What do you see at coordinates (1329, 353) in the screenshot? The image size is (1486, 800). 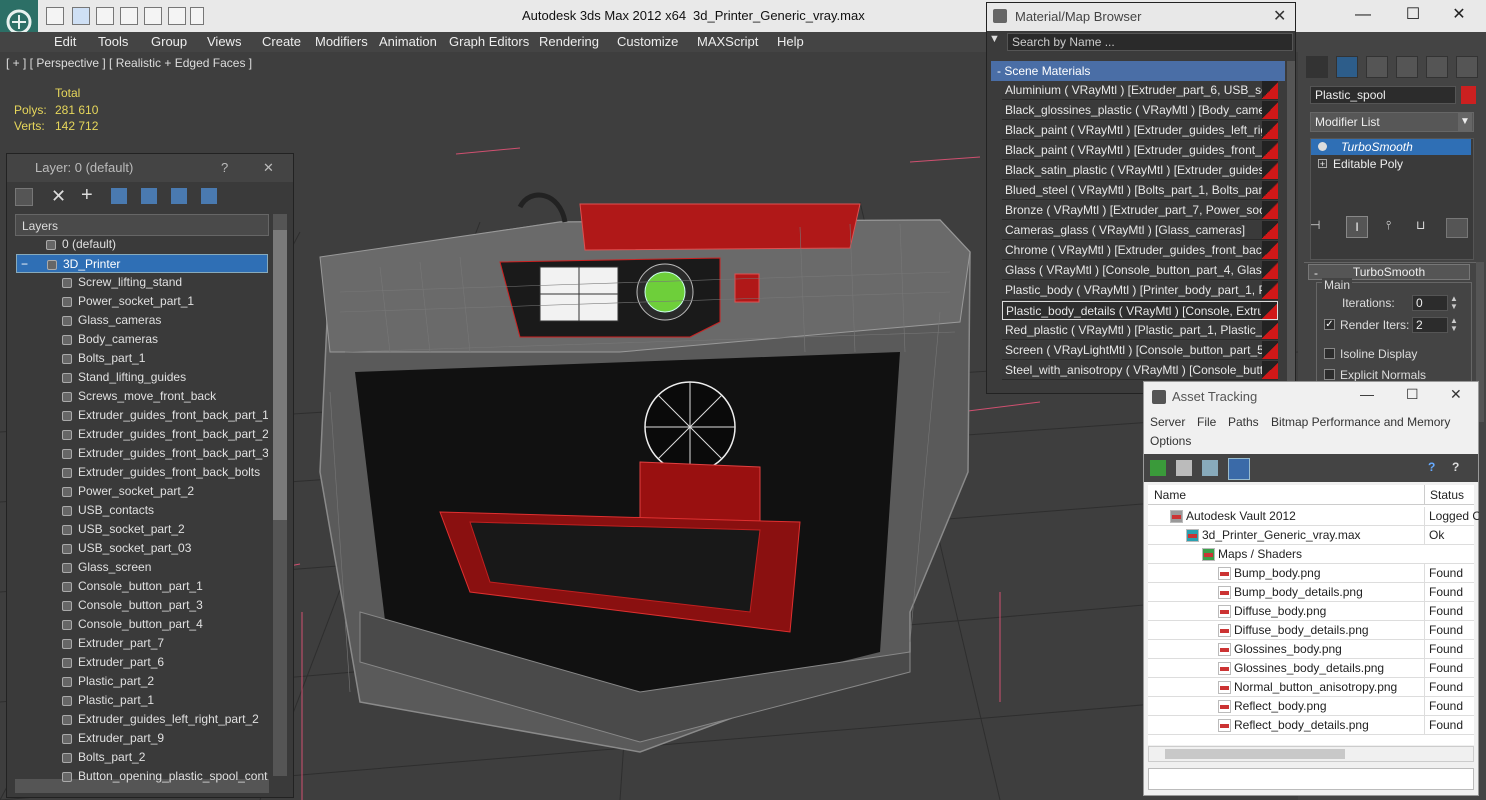 I see `isoline-display-checkbox` at bounding box center [1329, 353].